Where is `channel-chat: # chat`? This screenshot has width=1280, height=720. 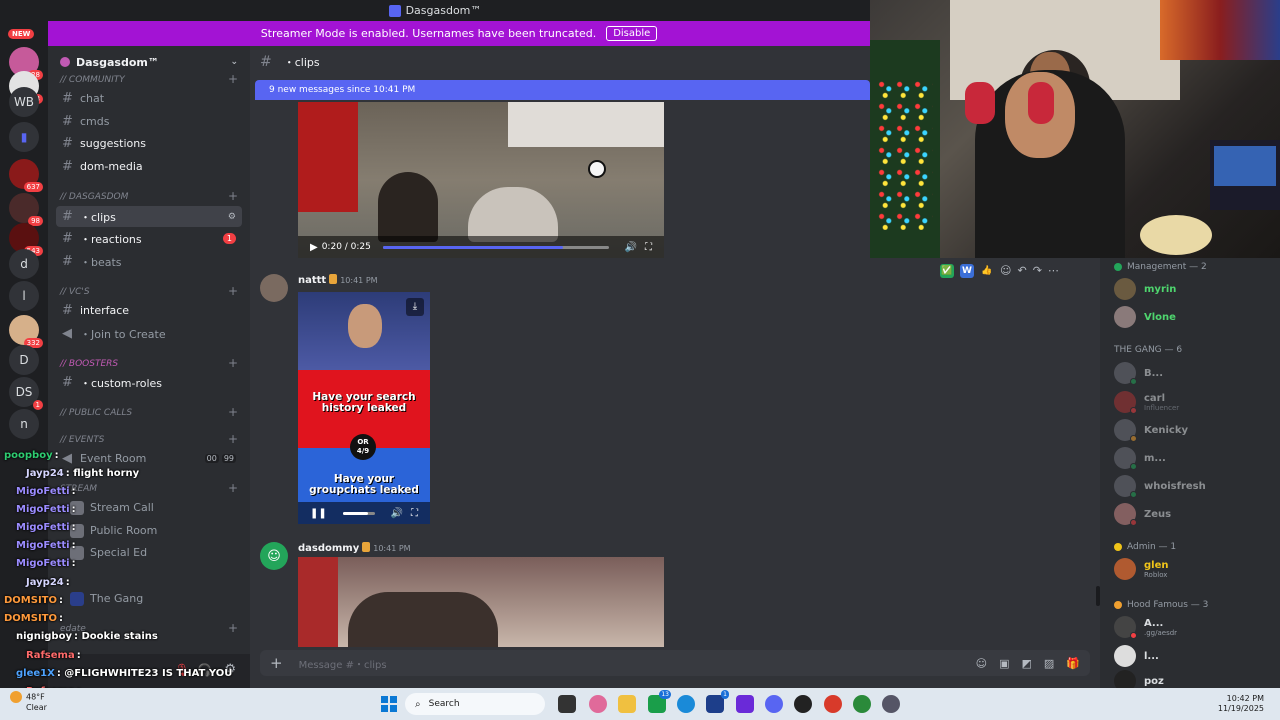 channel-chat: # chat is located at coordinates (149, 98).